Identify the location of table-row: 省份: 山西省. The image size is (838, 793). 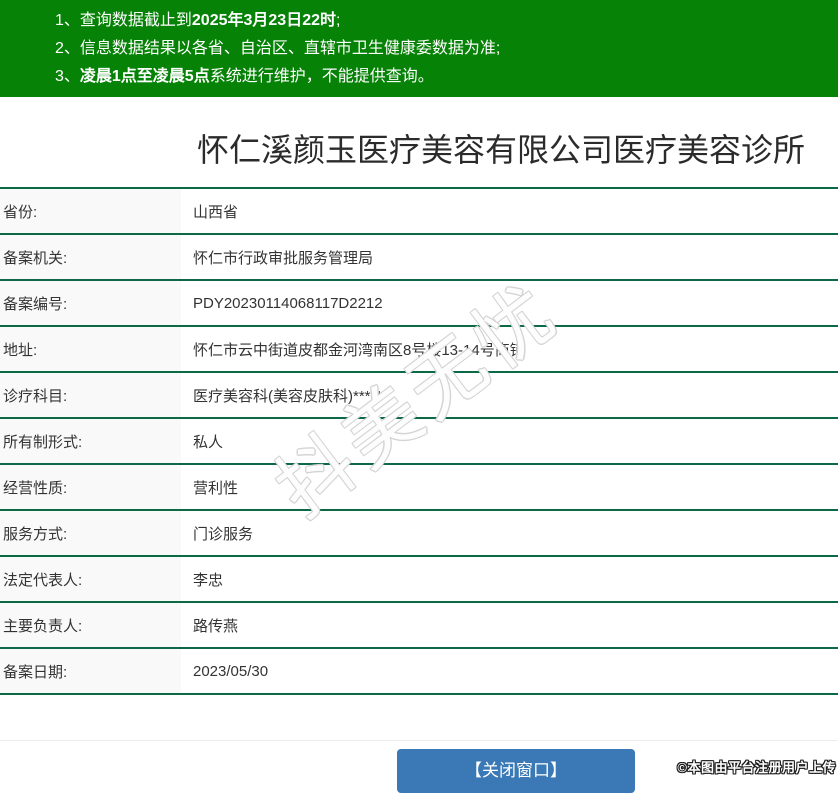
(419, 212).